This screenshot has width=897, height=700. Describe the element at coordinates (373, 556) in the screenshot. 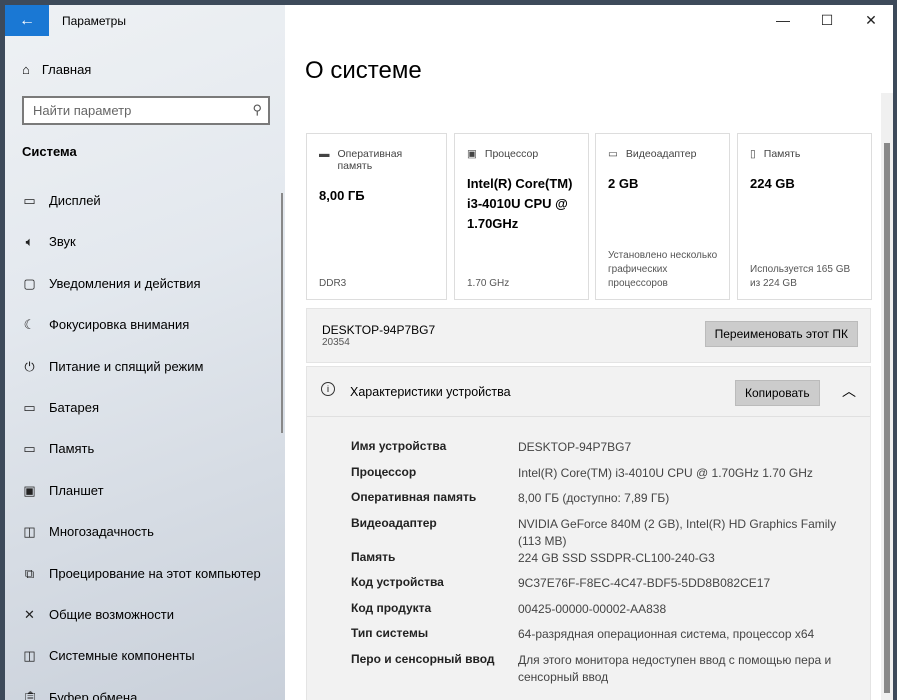

I see `spec-label: Память` at that location.